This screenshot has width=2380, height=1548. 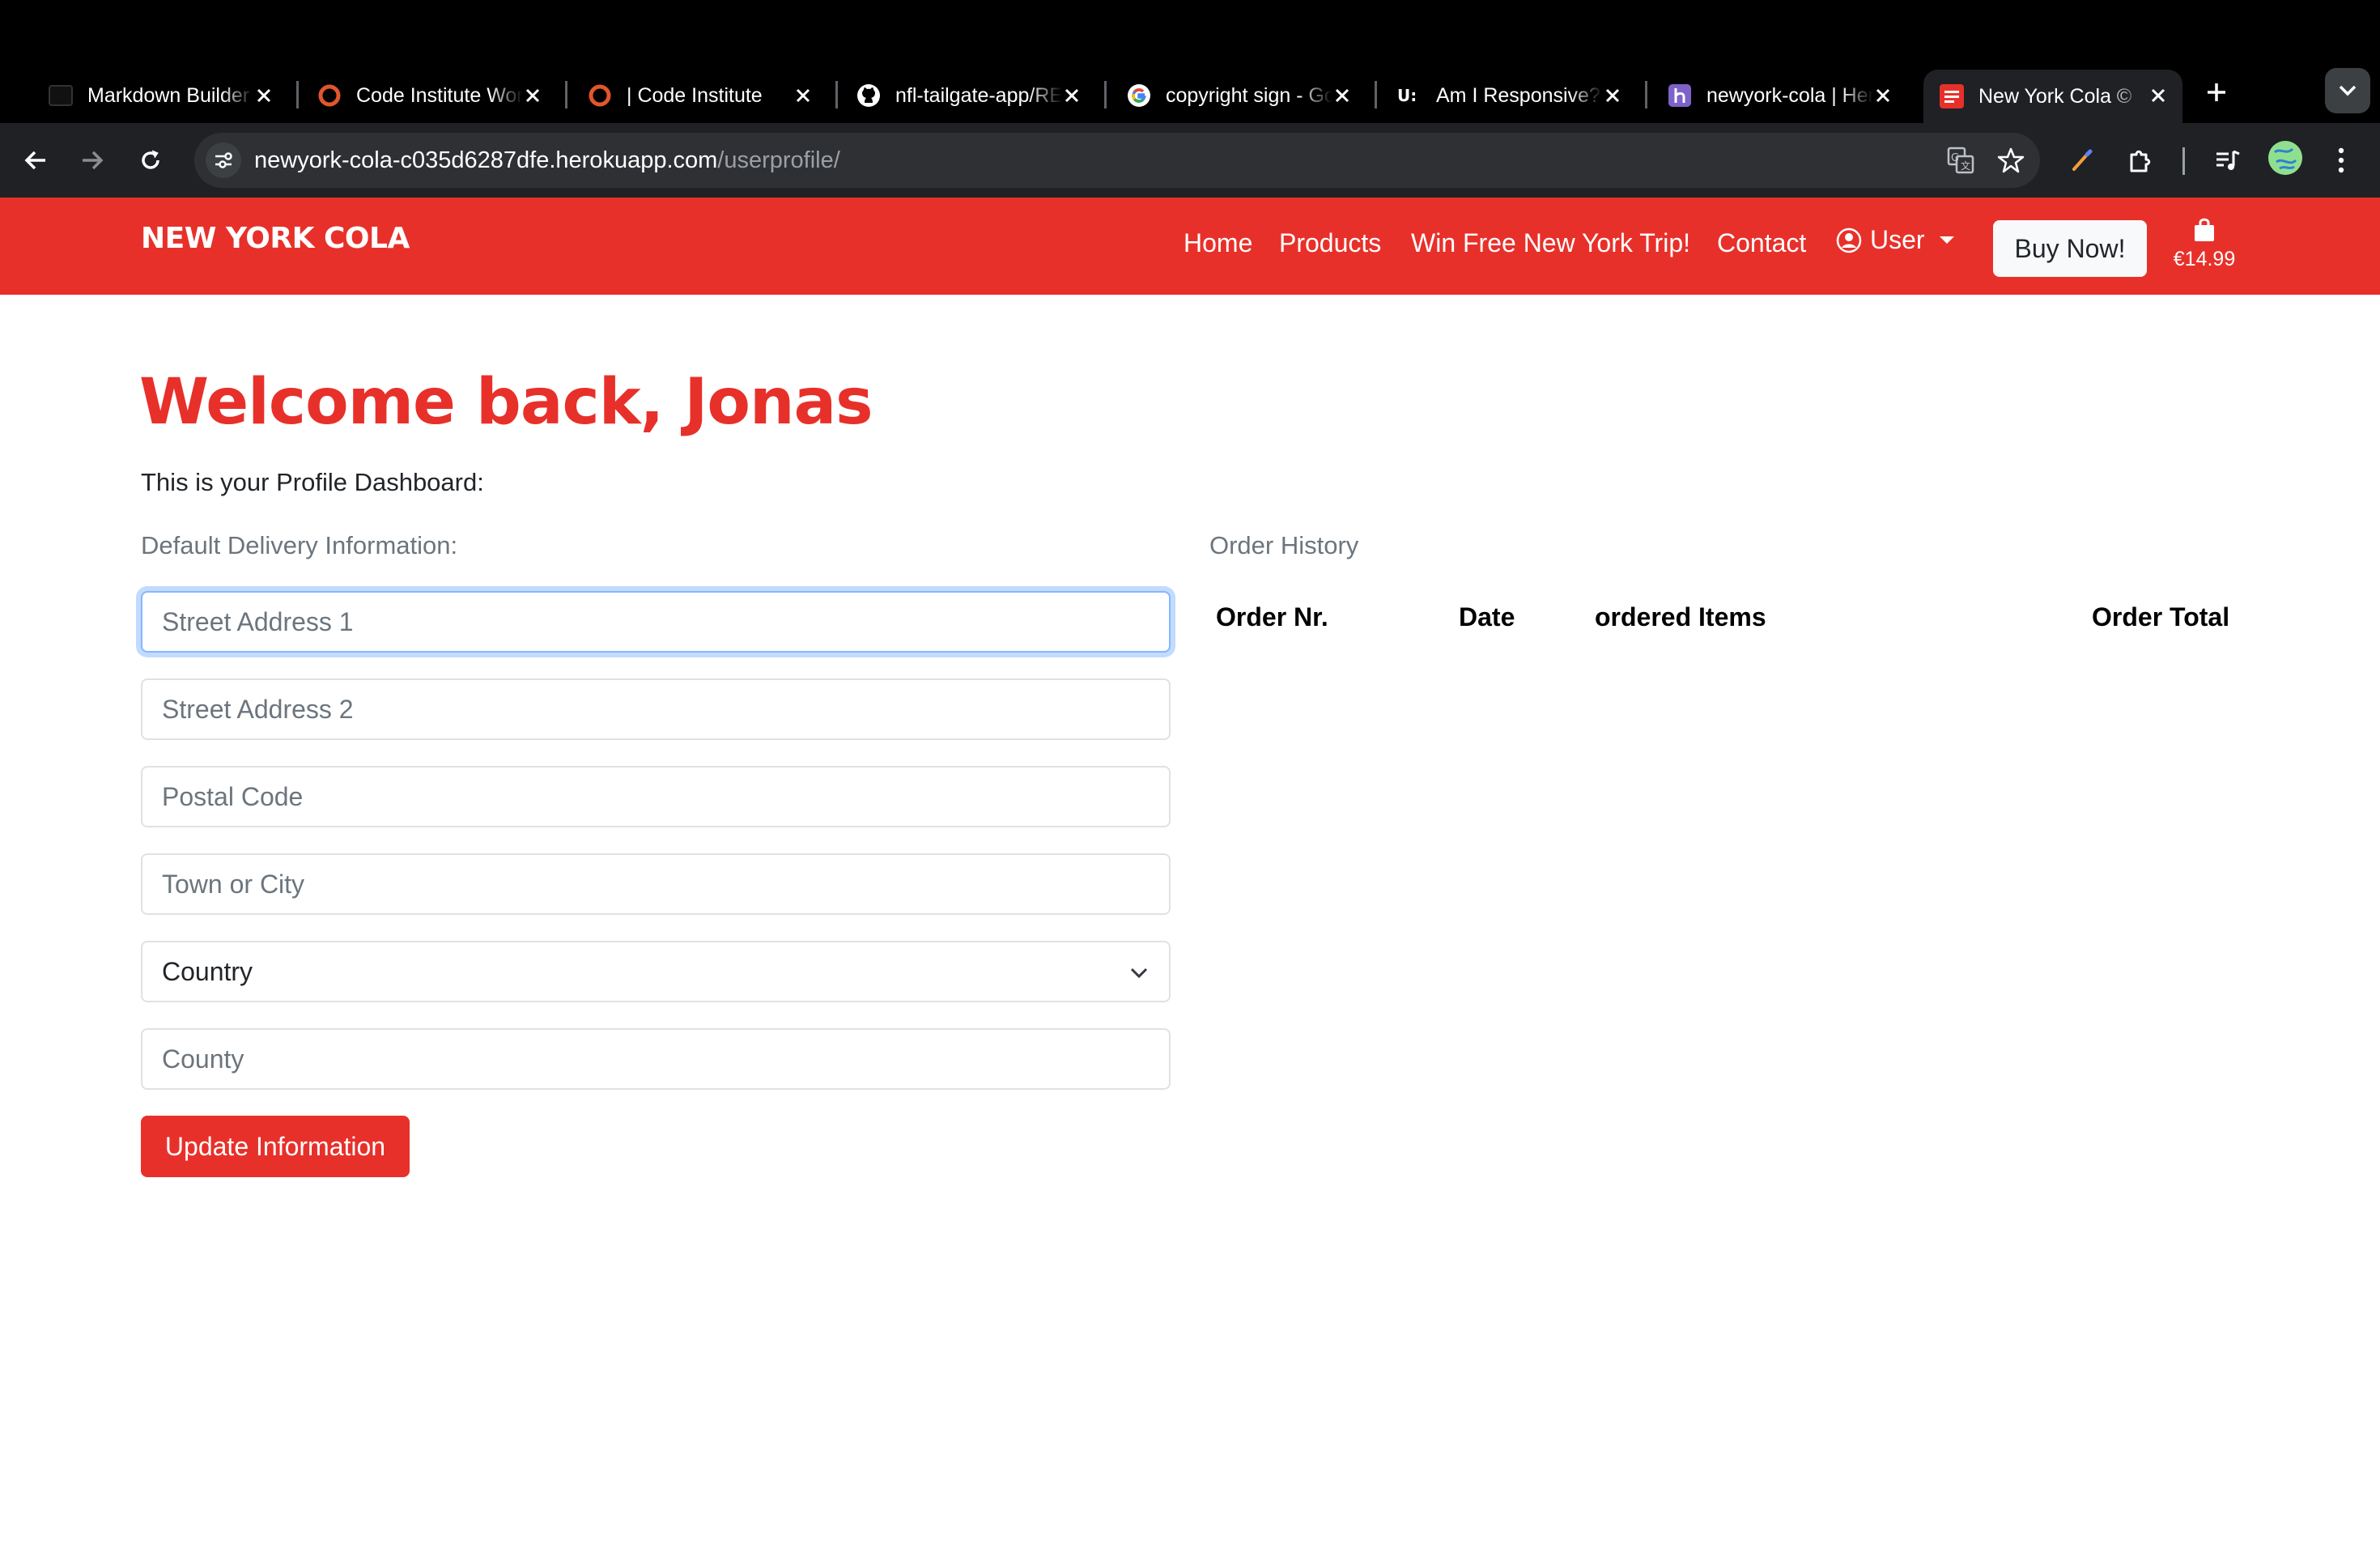 What do you see at coordinates (1952, 96) in the screenshot?
I see `newyork-cola-favicon-icon` at bounding box center [1952, 96].